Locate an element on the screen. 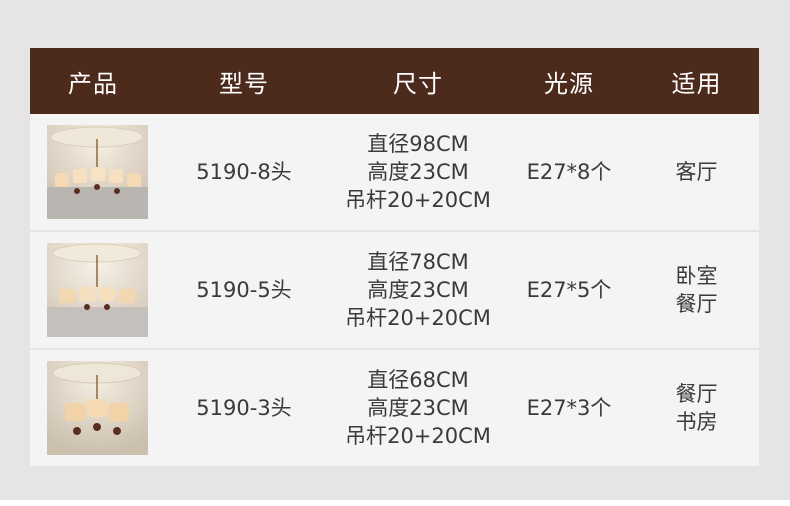 This screenshot has height=506, width=790. model-cell: 5190-8头 is located at coordinates (244, 172).